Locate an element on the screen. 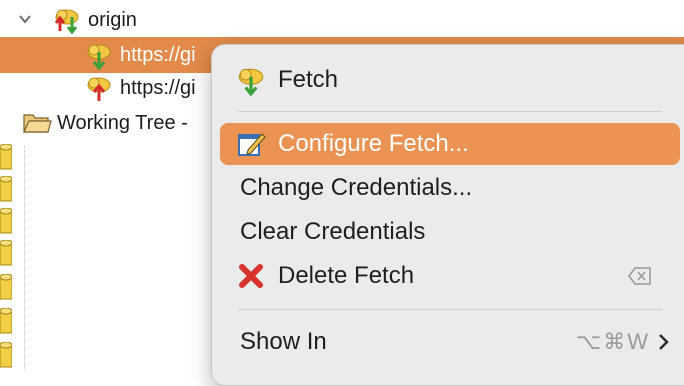  tree-row-push-url: https://gi is located at coordinates (105, 89).